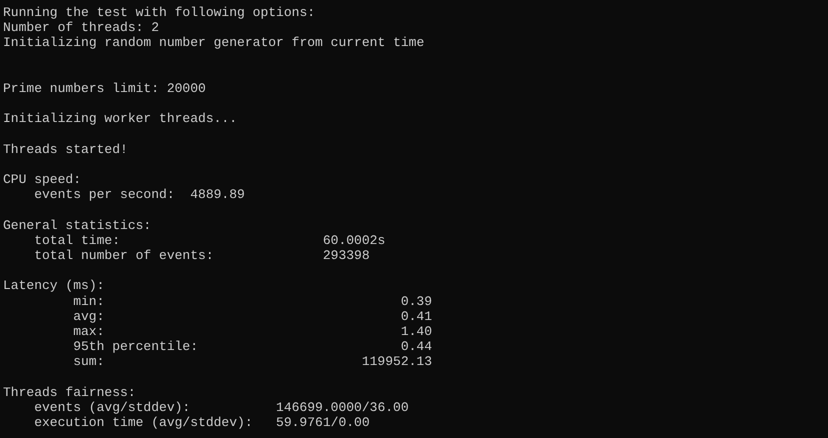  Describe the element at coordinates (416, 301) in the screenshot. I see `terminal-text: 0.39` at that location.